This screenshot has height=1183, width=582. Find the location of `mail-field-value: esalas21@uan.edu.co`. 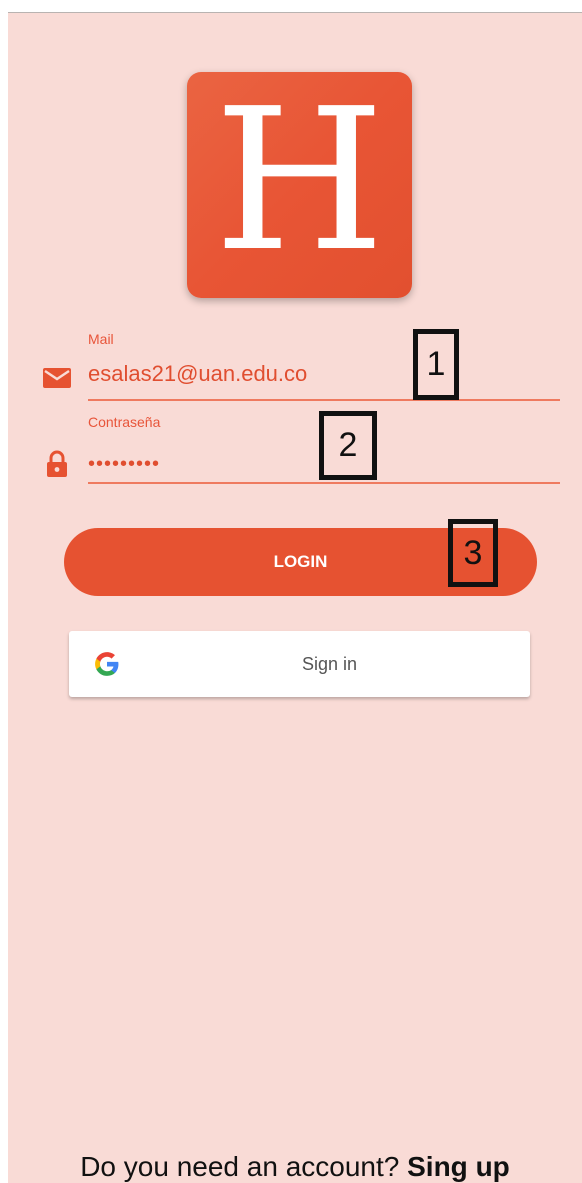

mail-field-value: esalas21@uan.edu.co is located at coordinates (197, 374).